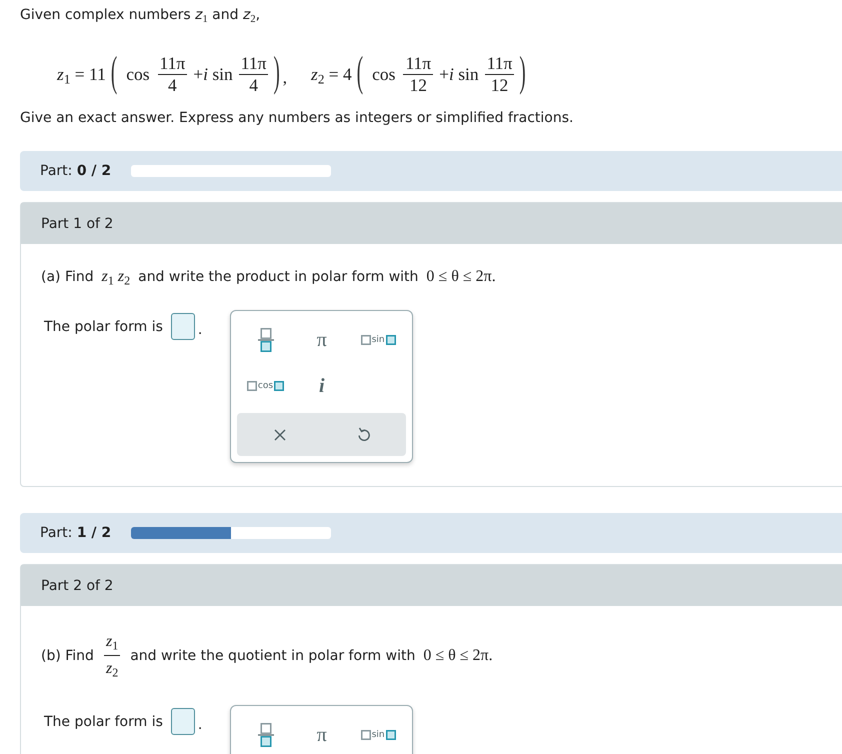 Image resolution: width=842 pixels, height=754 pixels. Describe the element at coordinates (81, 74) in the screenshot. I see `formula-lhs: z$_{1}$ = 11` at that location.